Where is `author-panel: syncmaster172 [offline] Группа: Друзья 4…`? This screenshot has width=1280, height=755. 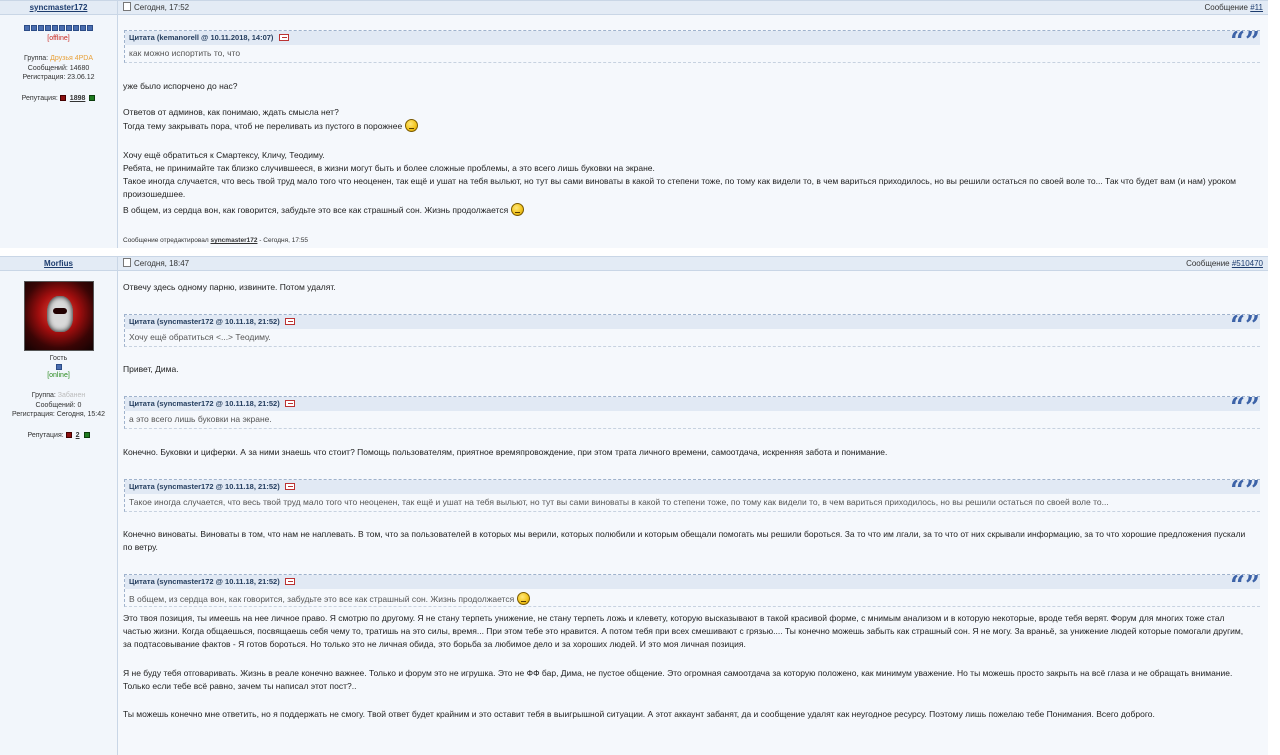
author-panel: syncmaster172 [offline] Группа: Друзья 4… is located at coordinates (59, 124).